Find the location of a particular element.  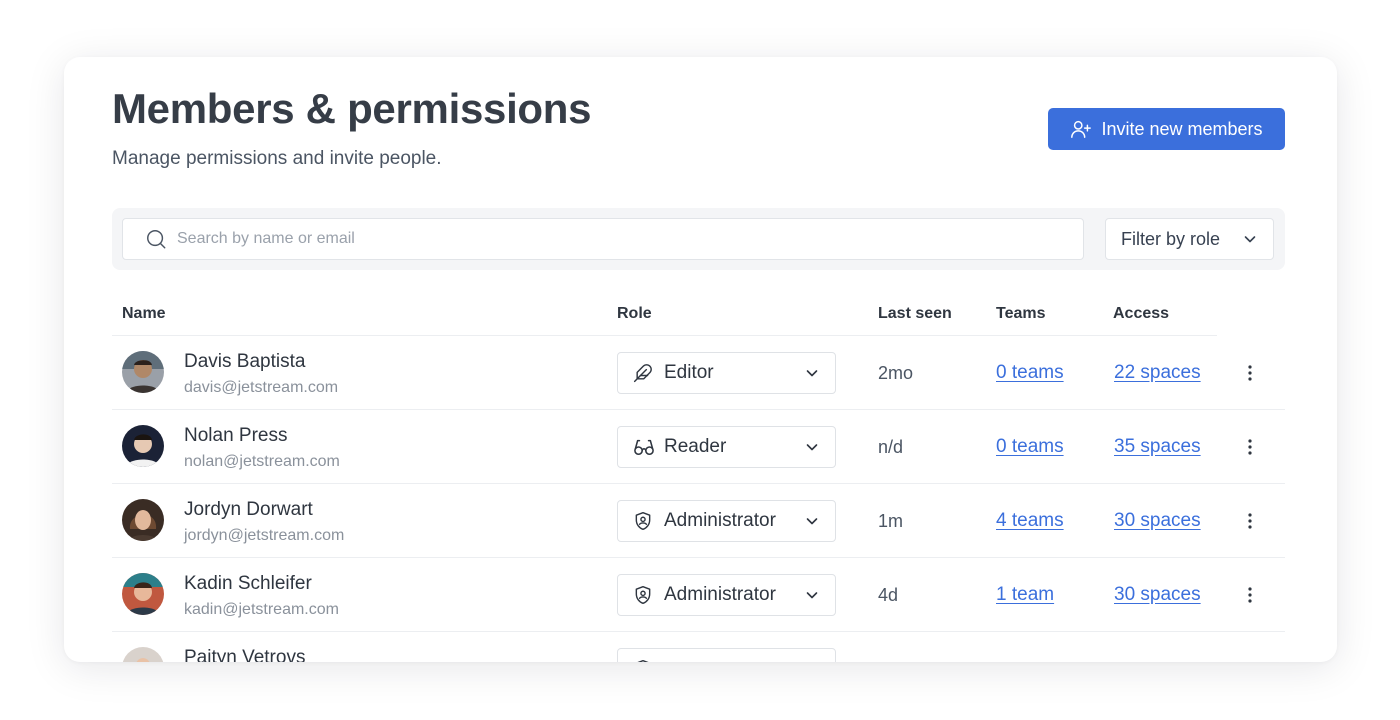

teams-link: 4 teams is located at coordinates (1030, 521).